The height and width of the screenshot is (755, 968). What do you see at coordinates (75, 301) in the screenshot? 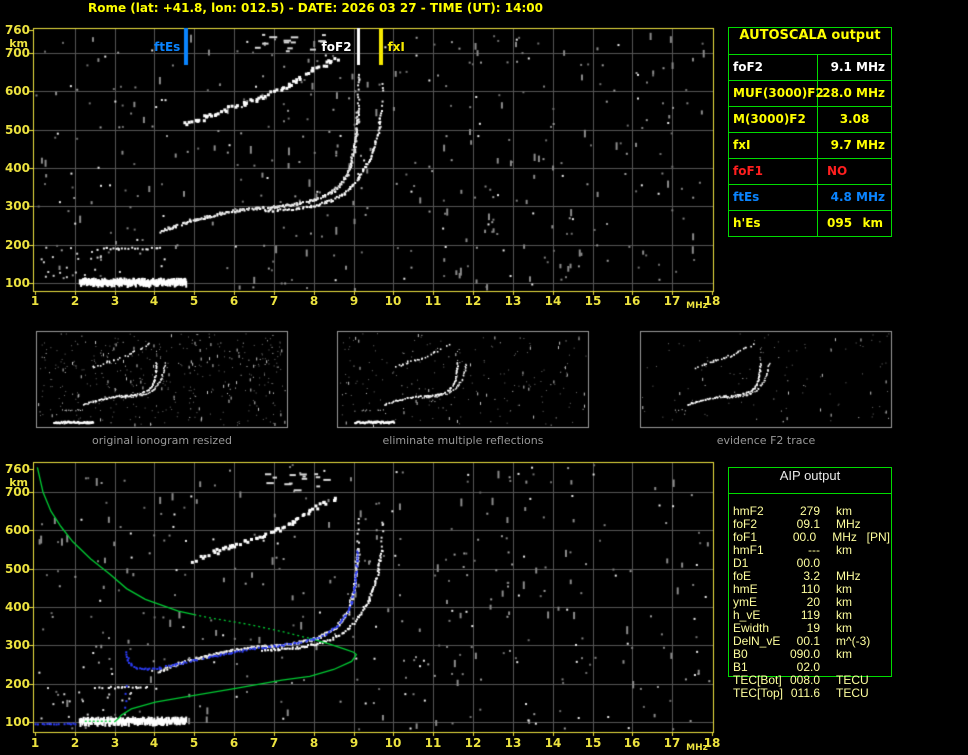
I see `x-tick-label: 2` at bounding box center [75, 301].